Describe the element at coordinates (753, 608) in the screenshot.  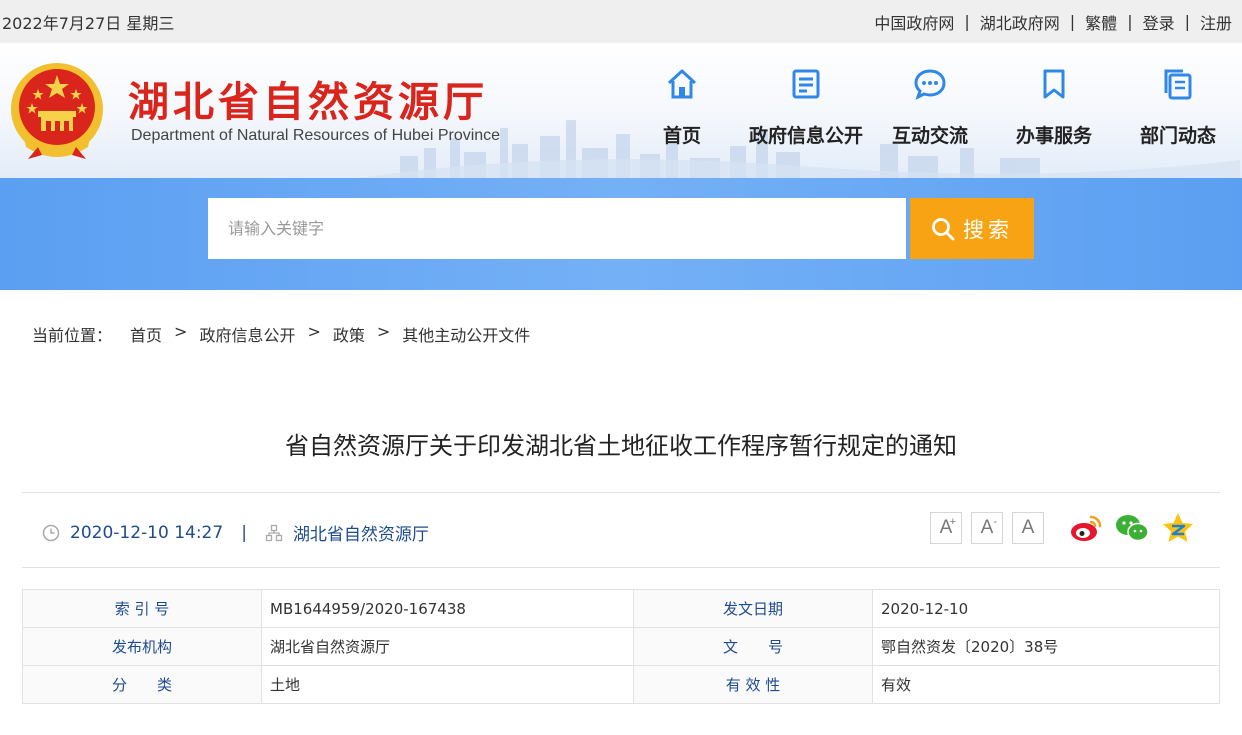
I see `info-key: 发文日期` at that location.